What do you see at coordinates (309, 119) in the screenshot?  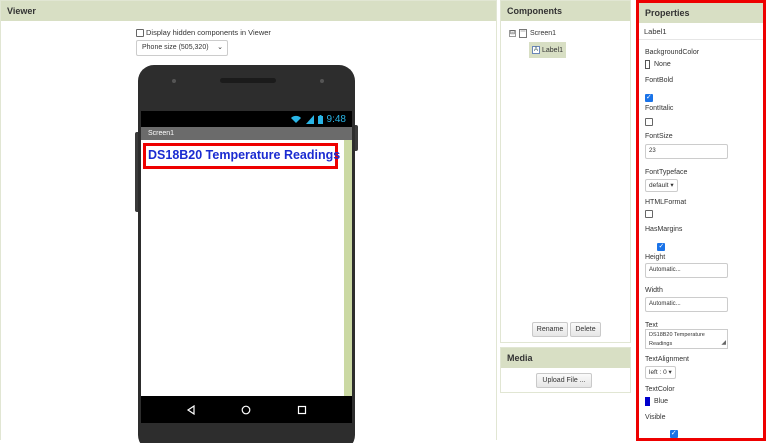 I see `signal-icon` at bounding box center [309, 119].